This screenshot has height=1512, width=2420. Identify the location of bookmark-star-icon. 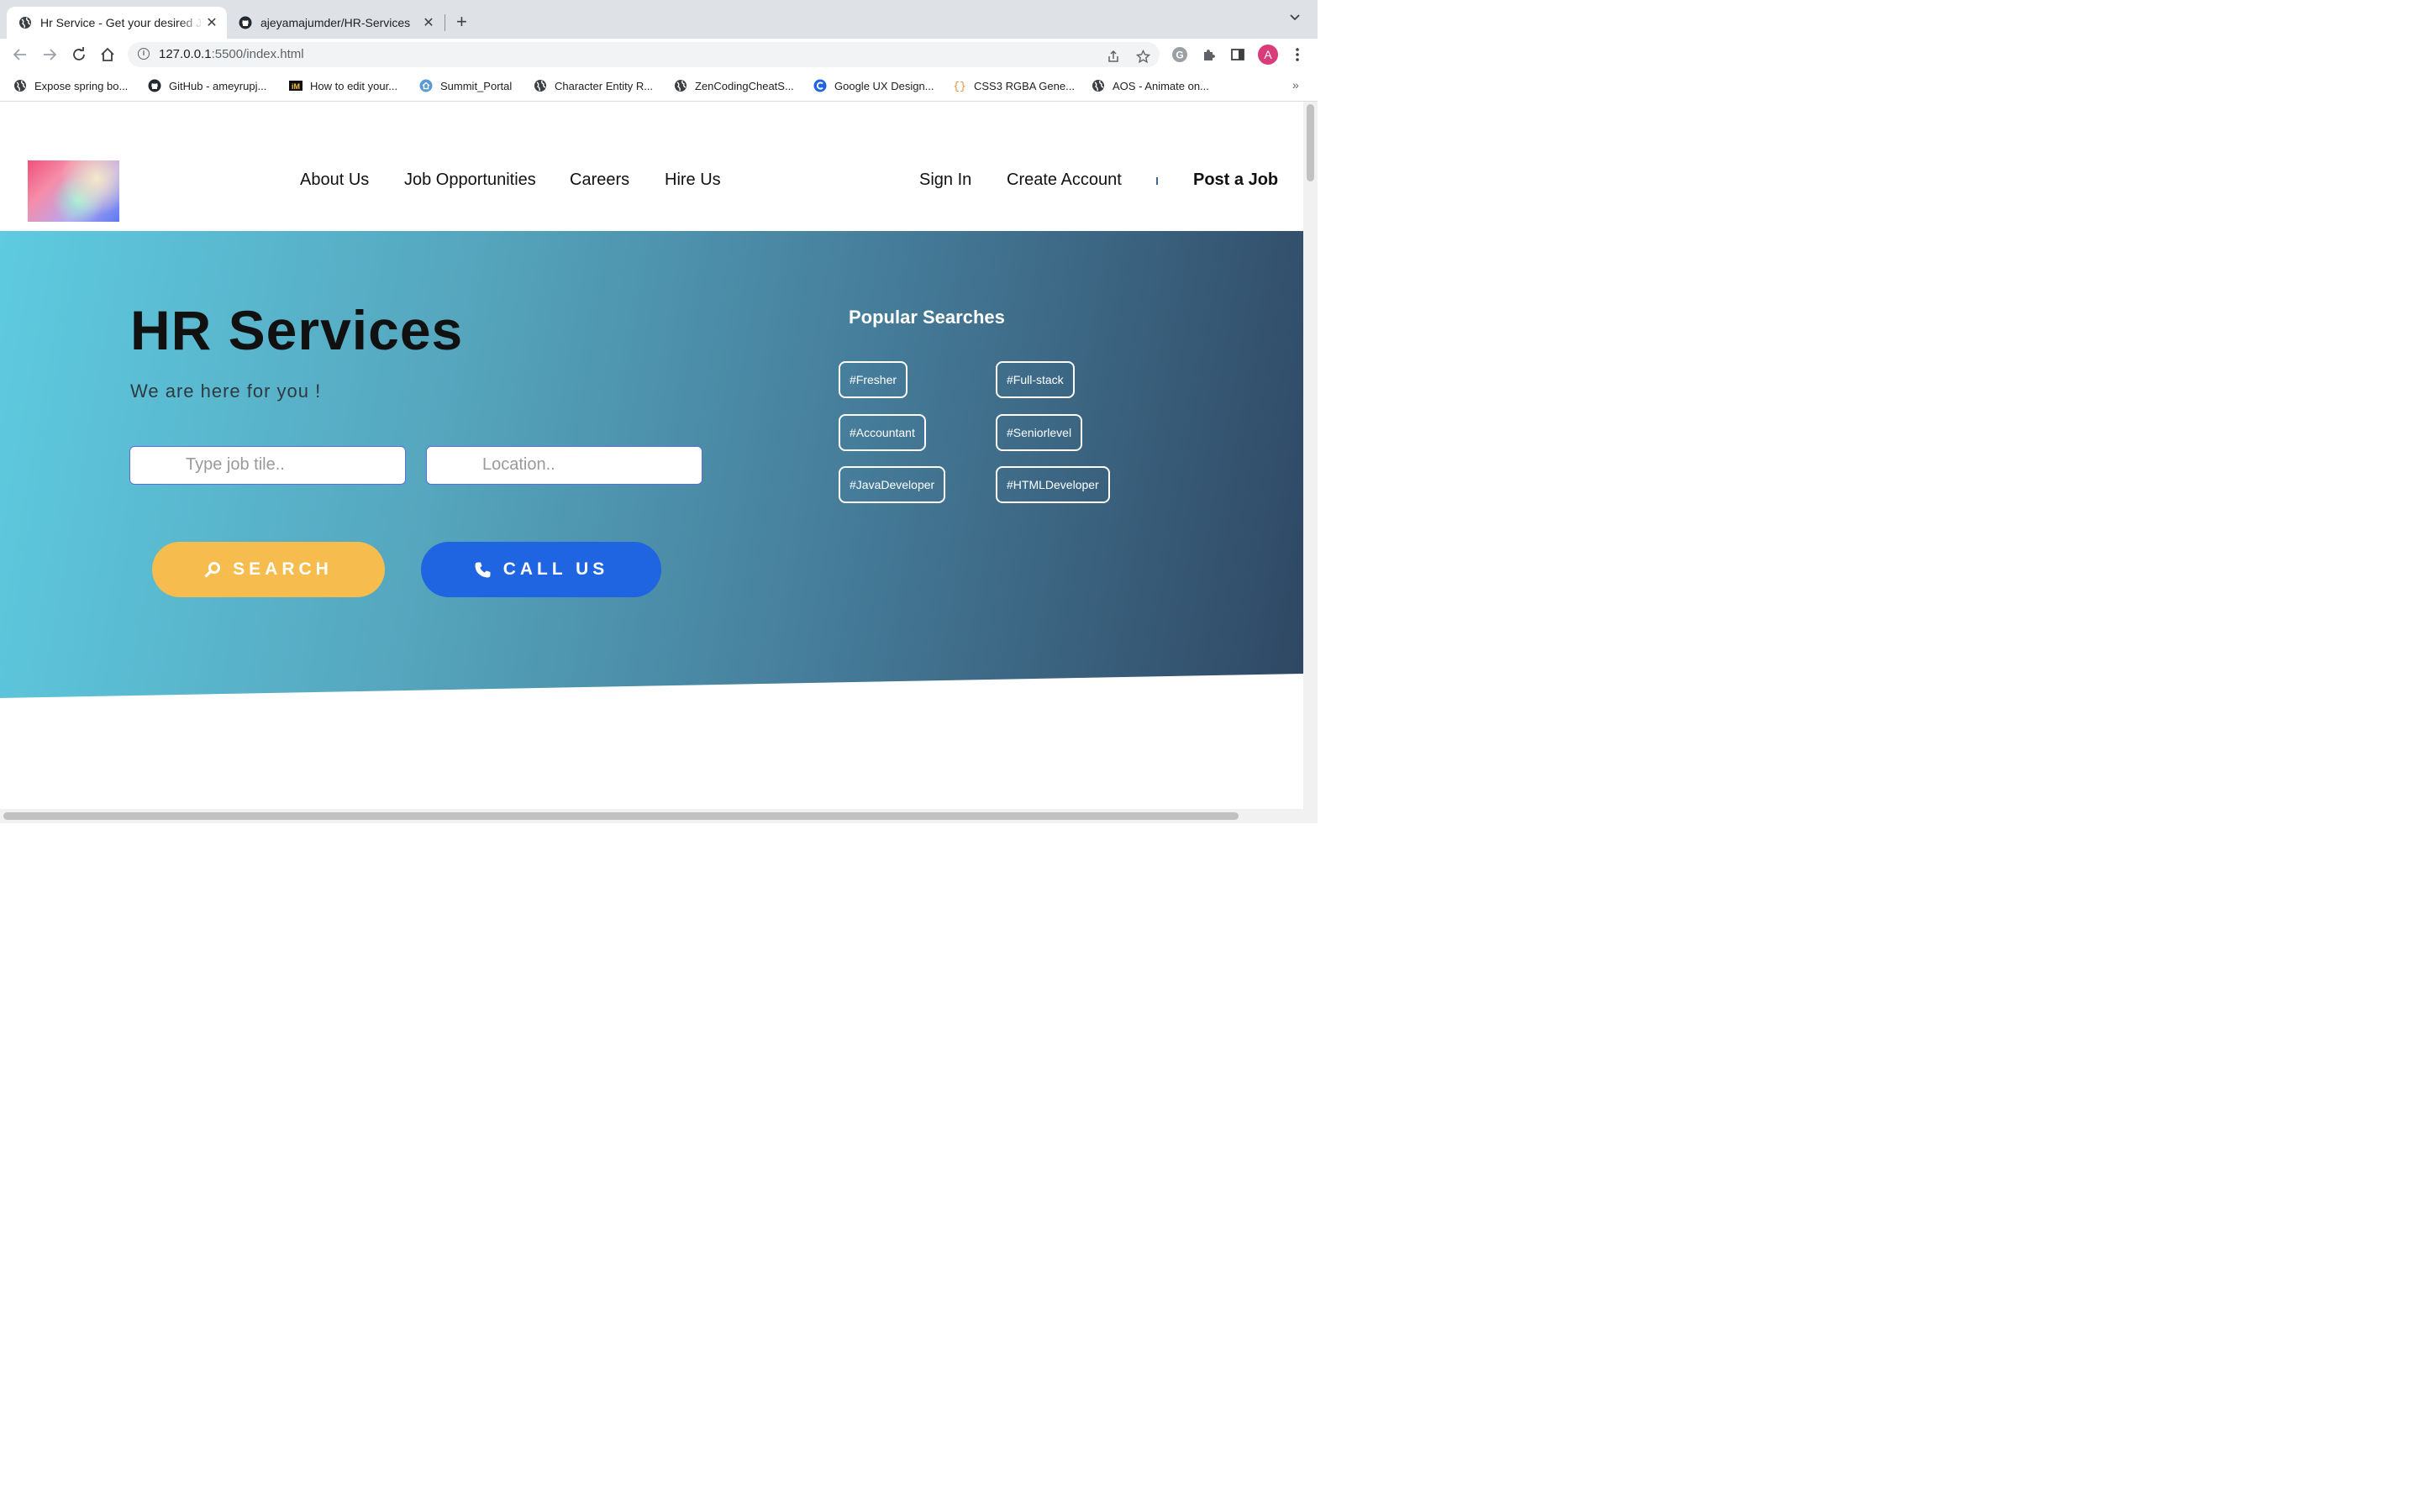
(1142, 56).